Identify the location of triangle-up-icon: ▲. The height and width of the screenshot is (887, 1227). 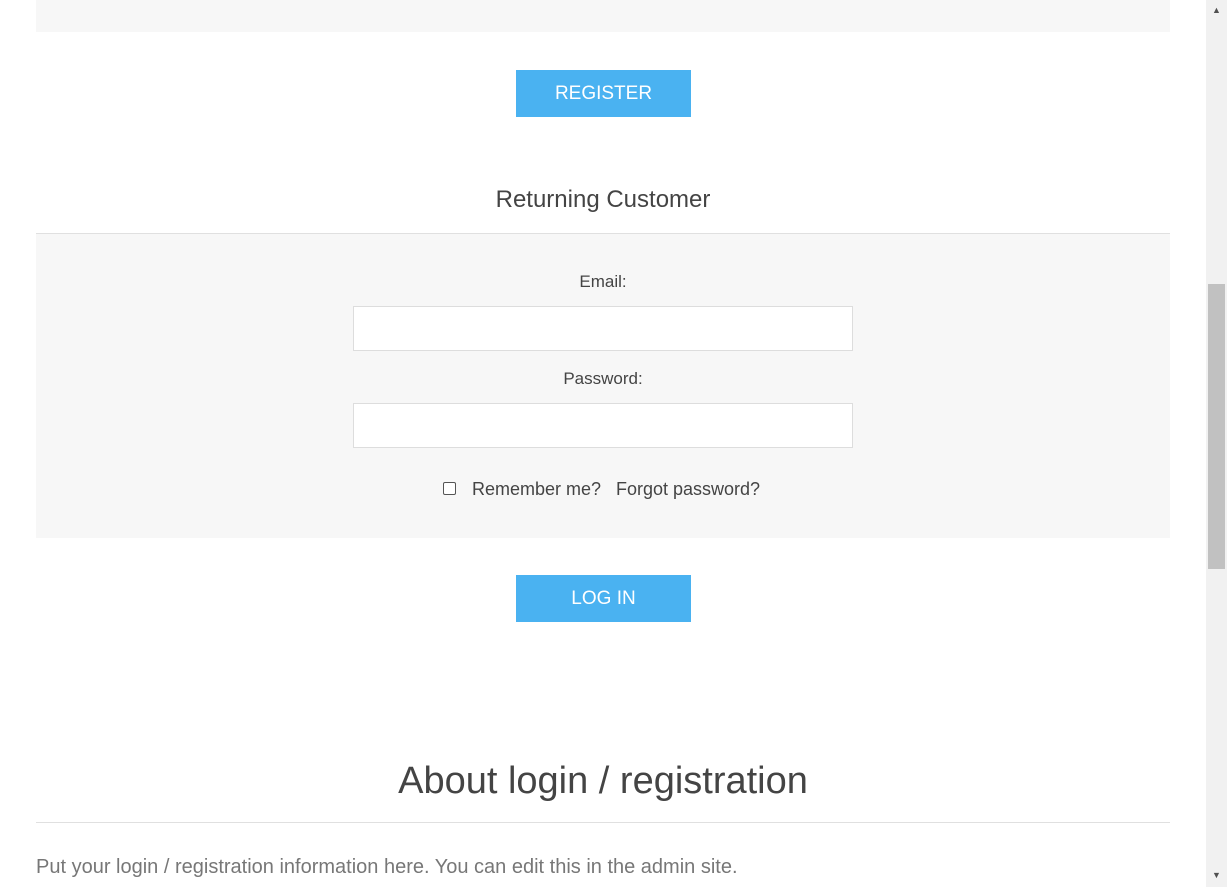
(1216, 10).